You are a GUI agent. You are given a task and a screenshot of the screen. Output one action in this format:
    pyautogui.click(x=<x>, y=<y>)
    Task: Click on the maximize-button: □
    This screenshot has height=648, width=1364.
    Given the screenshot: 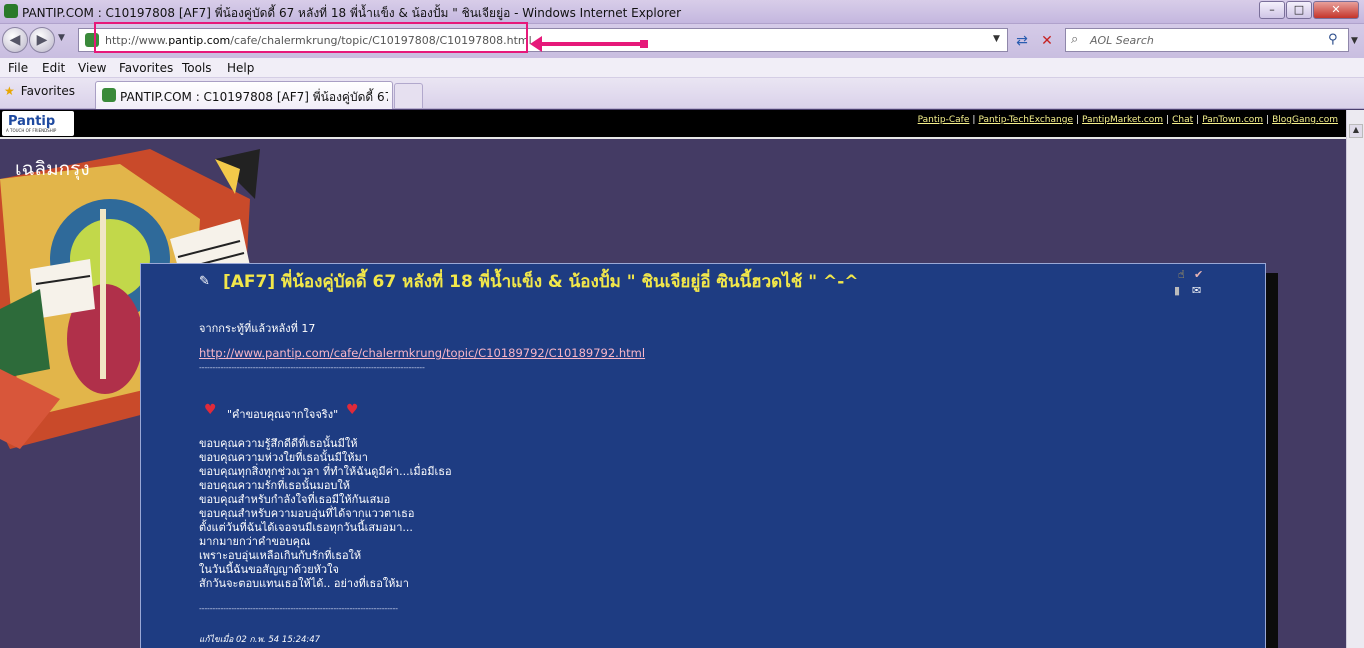 What is the action you would take?
    pyautogui.click(x=1299, y=10)
    